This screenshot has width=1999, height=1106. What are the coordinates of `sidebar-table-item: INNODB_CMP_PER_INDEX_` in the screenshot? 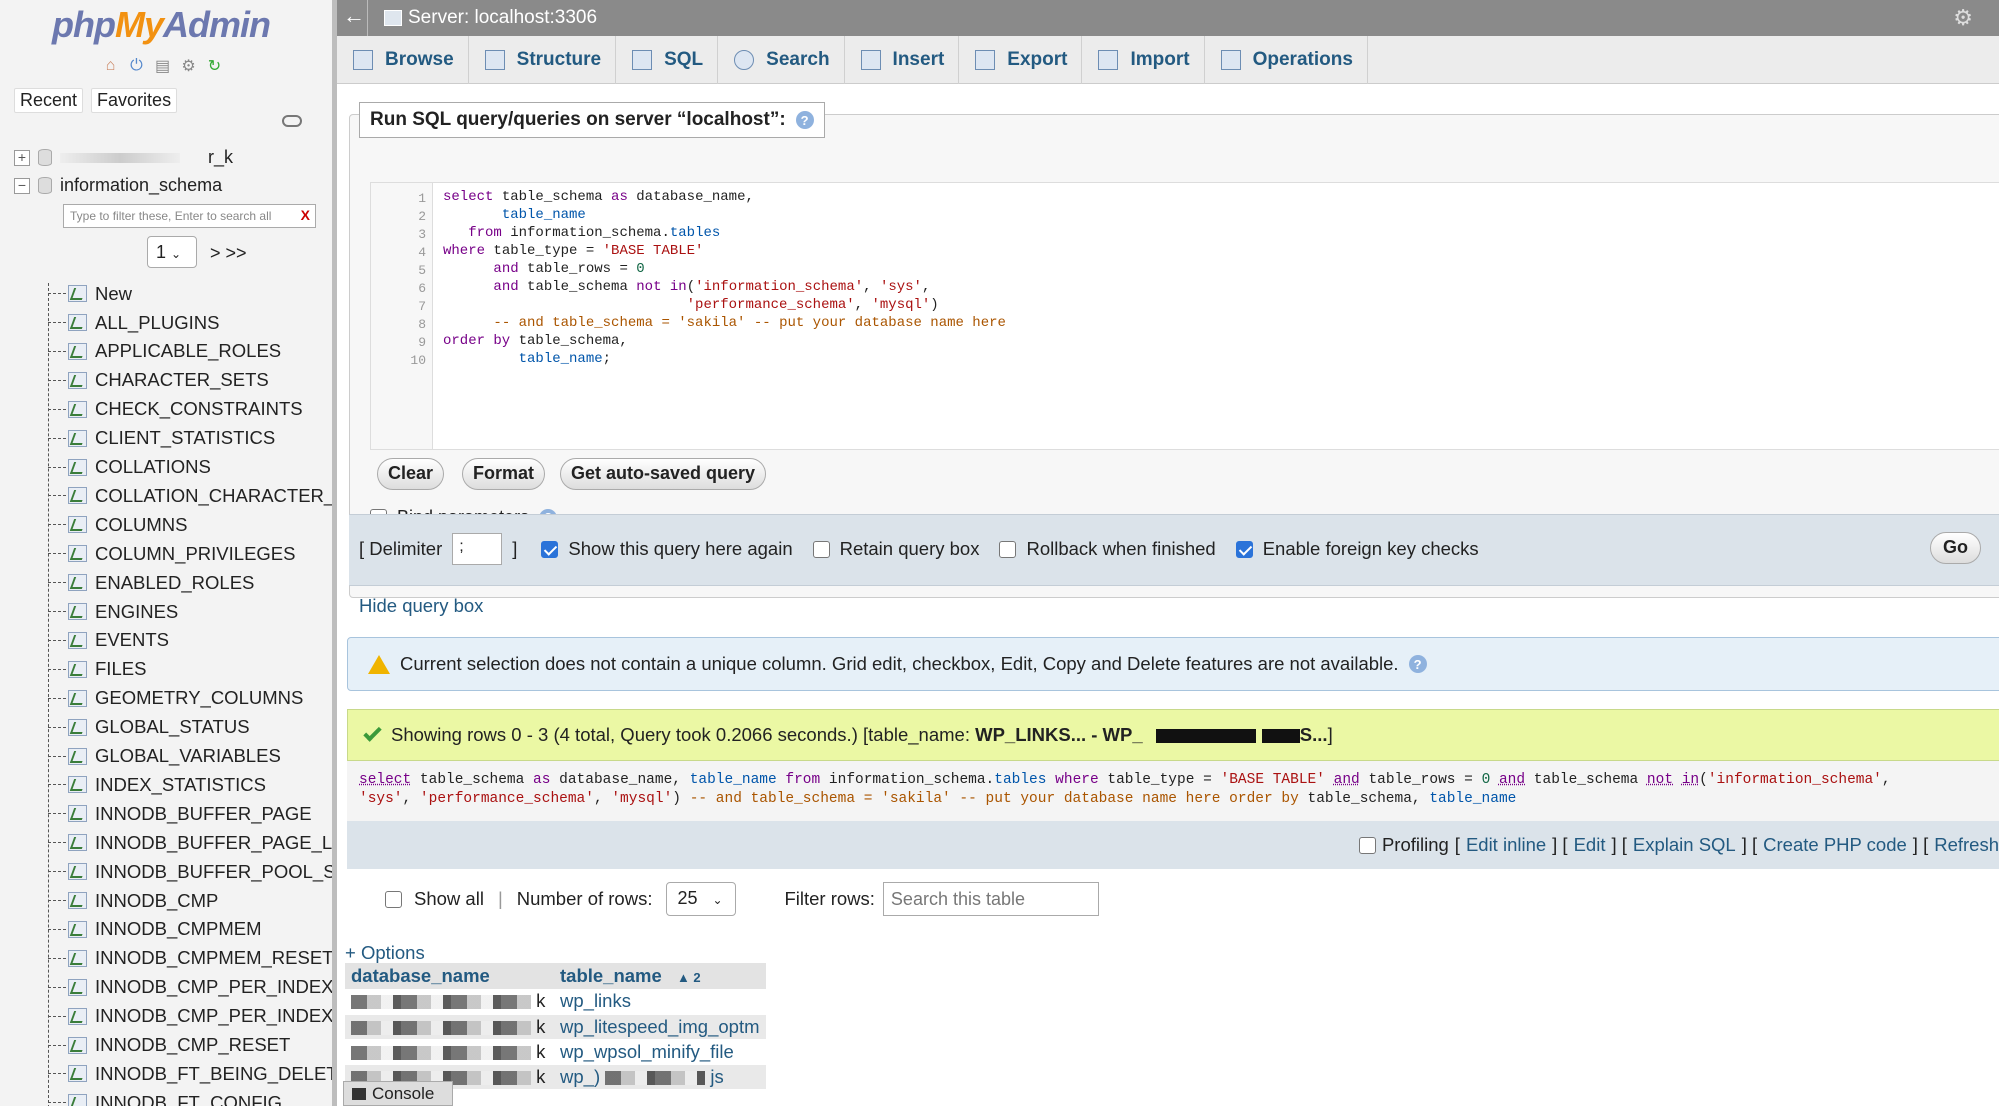 It's located at (190, 1016).